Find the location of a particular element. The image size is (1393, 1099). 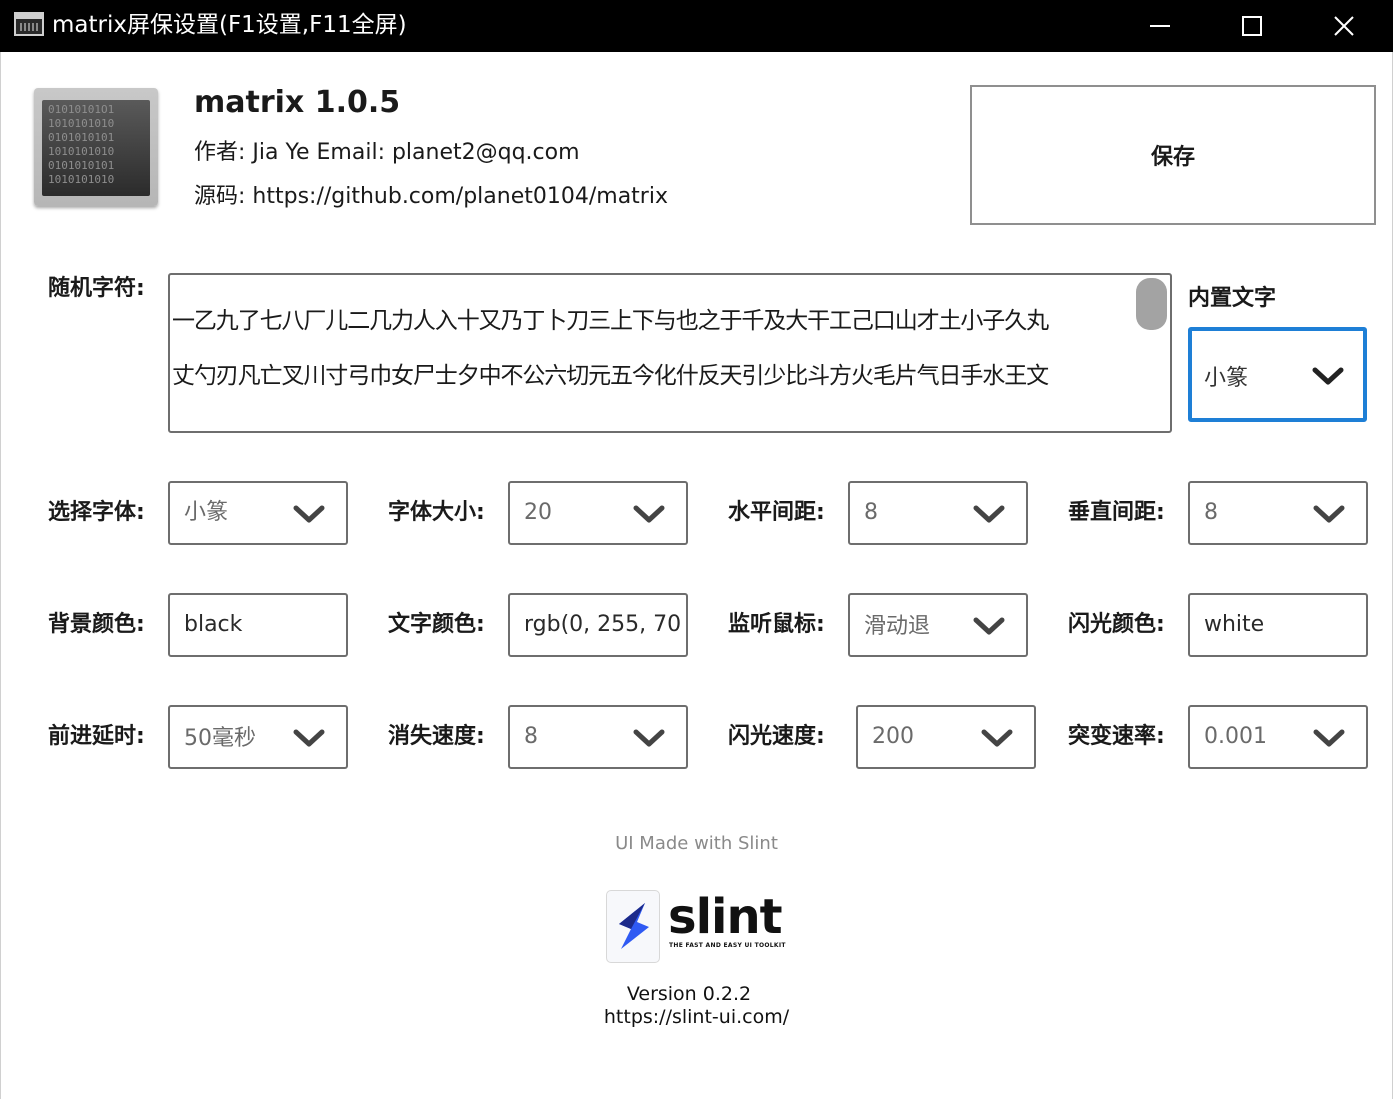

horizontal-spacing-value: 8 is located at coordinates (871, 512).